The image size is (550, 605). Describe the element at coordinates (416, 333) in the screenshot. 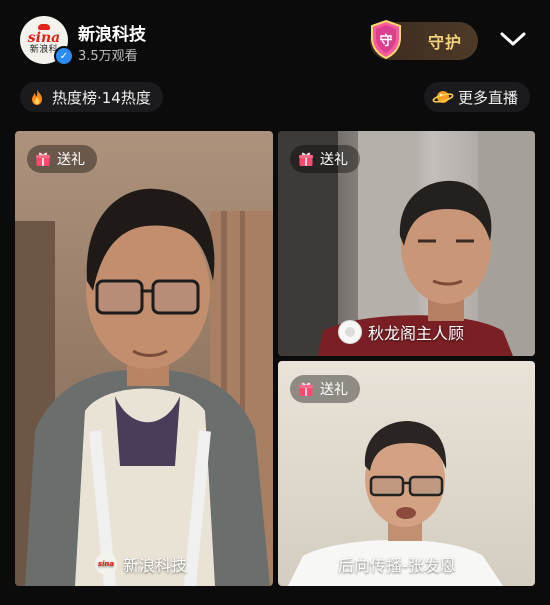

I see `guest-name: 秋龙阁主人顾` at that location.